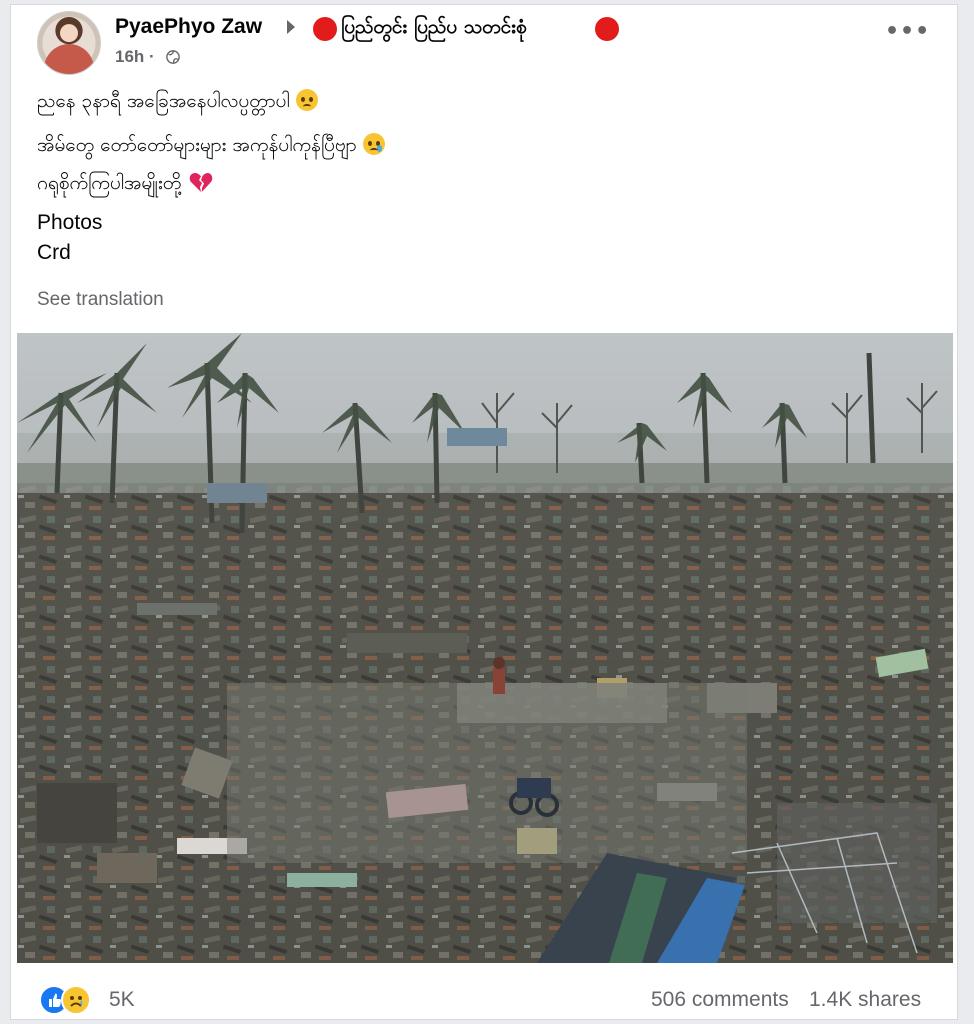  Describe the element at coordinates (100, 300) in the screenshot. I see `see-translation-link: See translation` at that location.